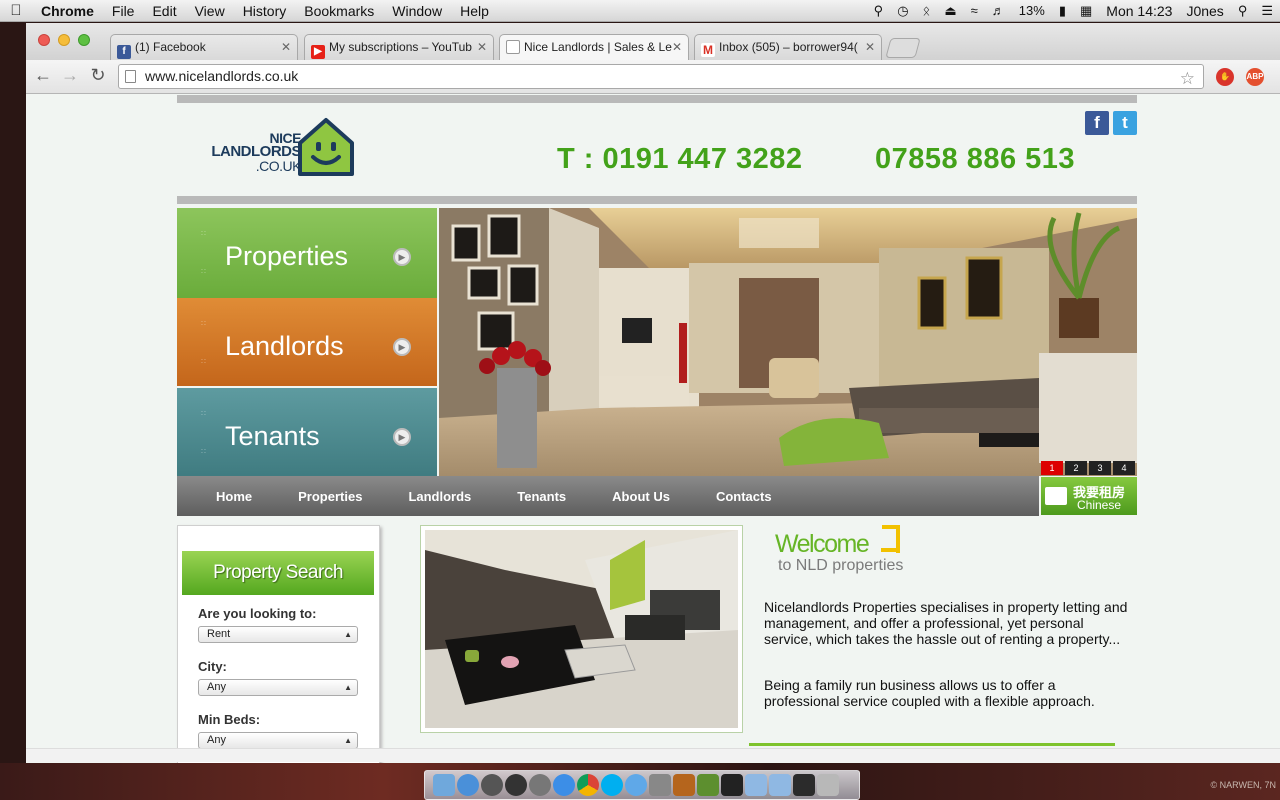 Image resolution: width=1280 pixels, height=800 pixels. I want to click on slider-page-4: 4, so click(1124, 468).